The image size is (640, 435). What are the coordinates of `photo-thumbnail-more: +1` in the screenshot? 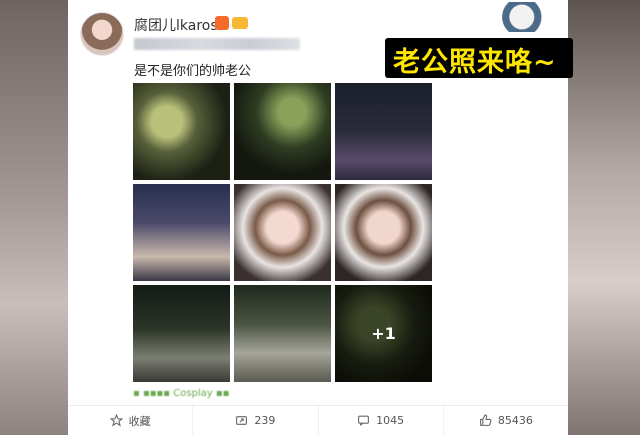 It's located at (383, 333).